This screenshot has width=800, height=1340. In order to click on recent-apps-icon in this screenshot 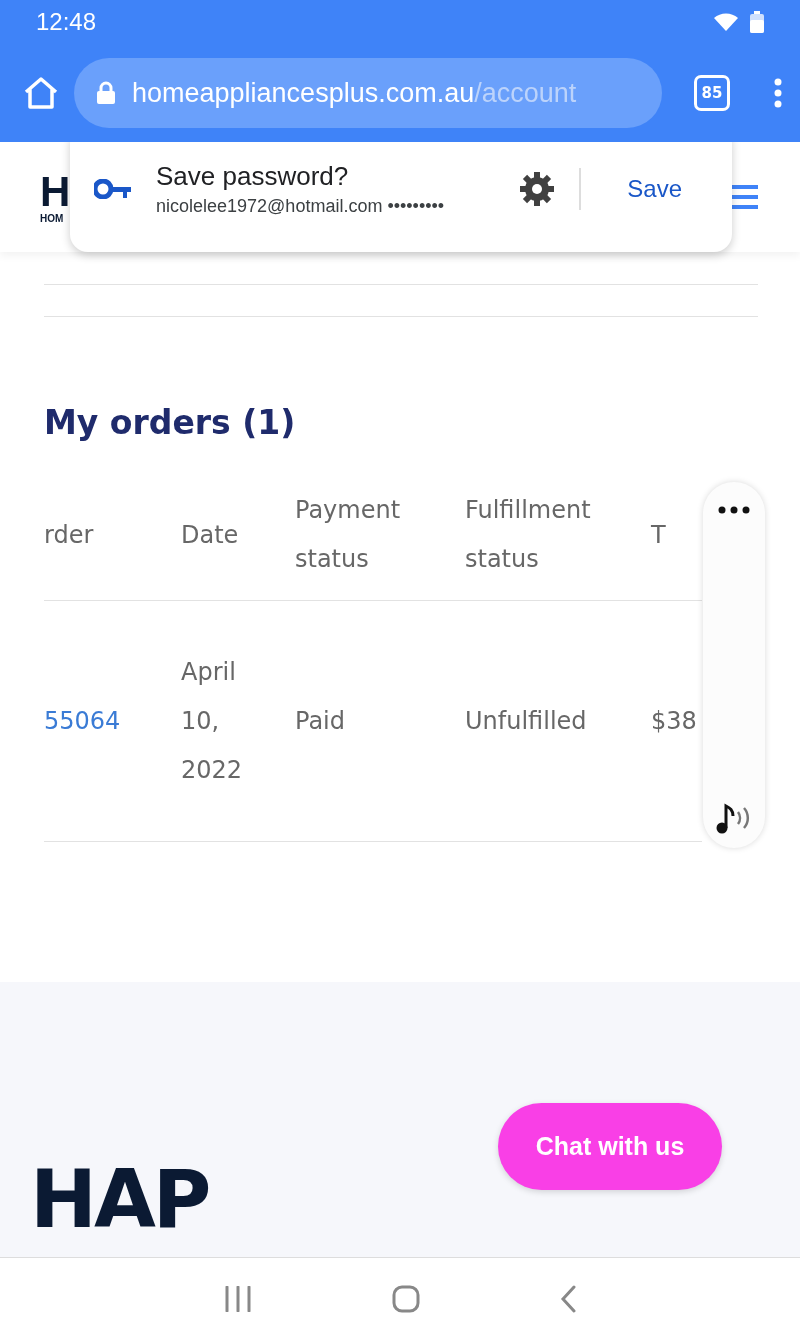, I will do `click(238, 1299)`.